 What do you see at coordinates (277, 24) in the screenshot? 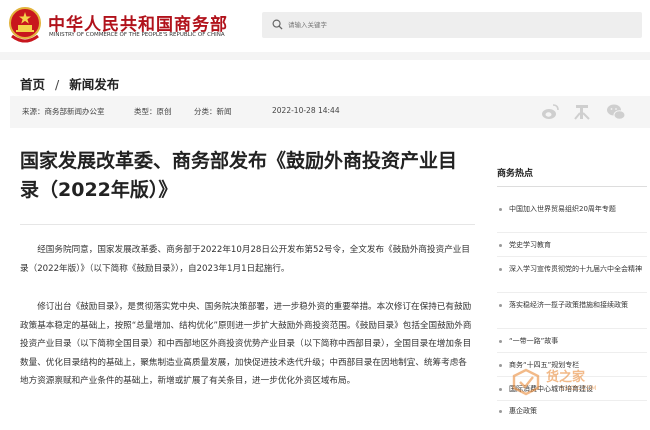
I see `search-icon` at bounding box center [277, 24].